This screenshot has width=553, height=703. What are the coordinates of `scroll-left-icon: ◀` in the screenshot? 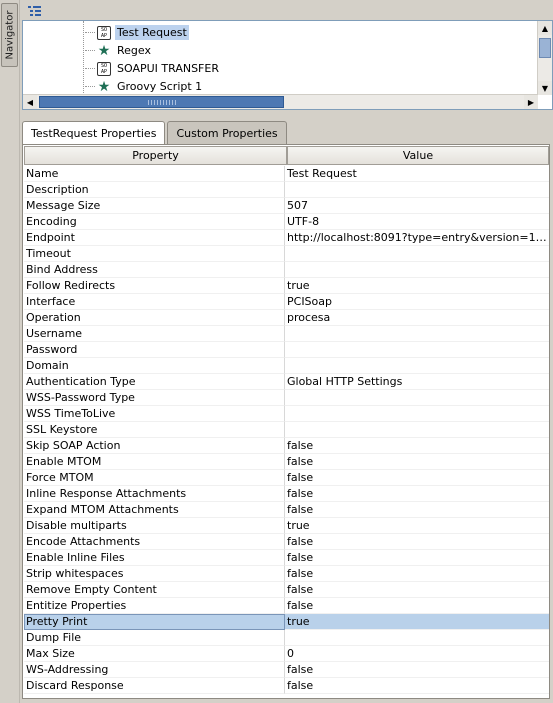 It's located at (30, 102).